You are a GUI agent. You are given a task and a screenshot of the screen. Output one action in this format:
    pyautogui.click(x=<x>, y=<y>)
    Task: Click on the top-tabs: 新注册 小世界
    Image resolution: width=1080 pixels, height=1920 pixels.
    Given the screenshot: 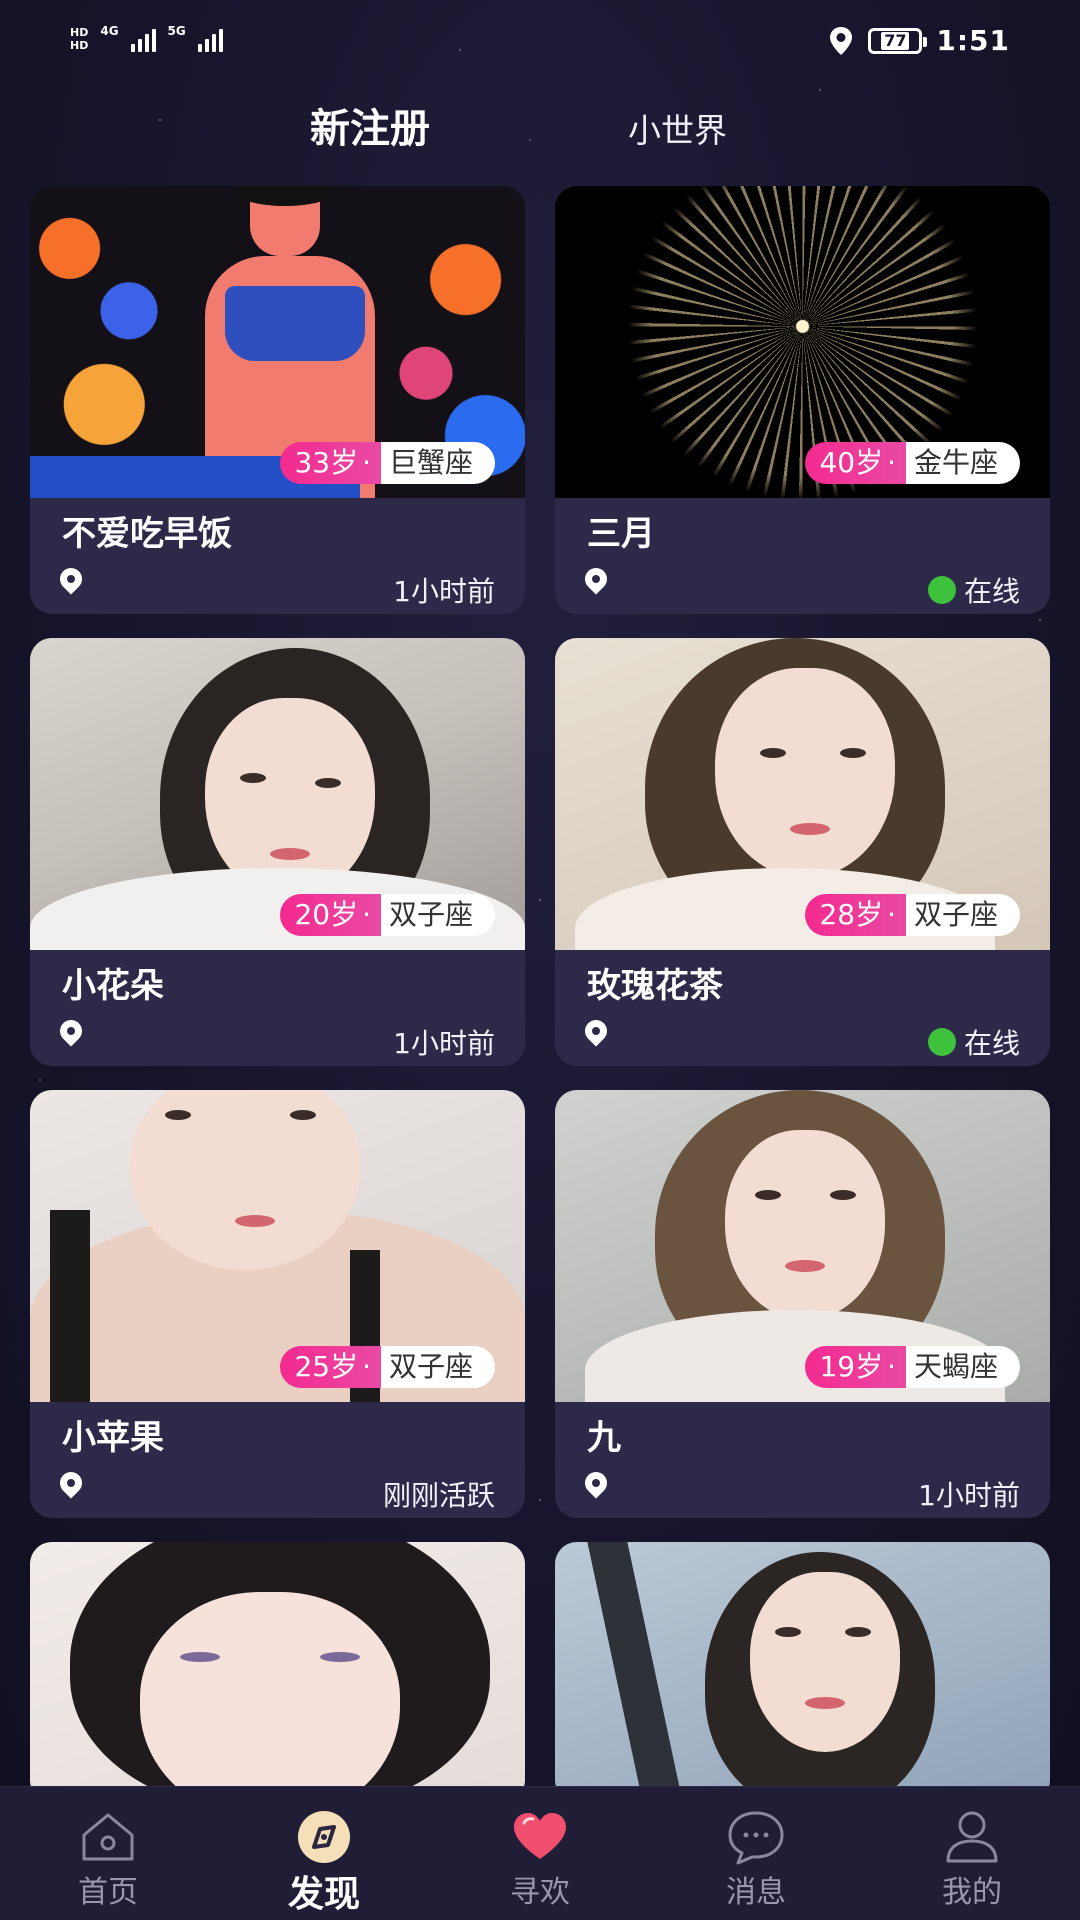 What is the action you would take?
    pyautogui.click(x=540, y=128)
    